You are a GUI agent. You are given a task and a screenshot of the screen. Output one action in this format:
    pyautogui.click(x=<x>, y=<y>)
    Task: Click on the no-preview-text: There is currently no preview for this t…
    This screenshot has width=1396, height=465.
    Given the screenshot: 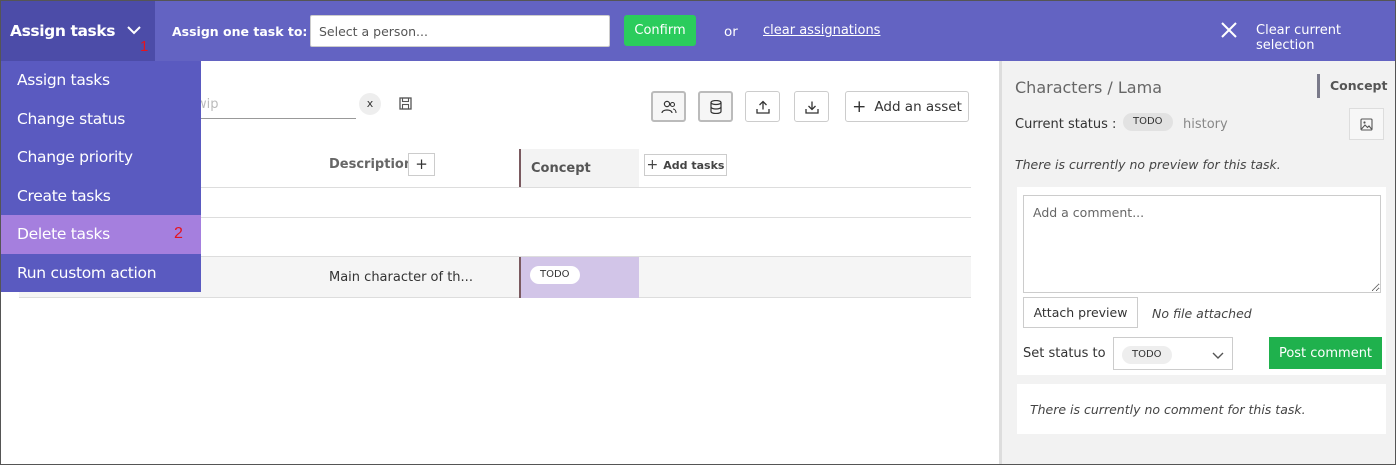 What is the action you would take?
    pyautogui.click(x=1148, y=164)
    